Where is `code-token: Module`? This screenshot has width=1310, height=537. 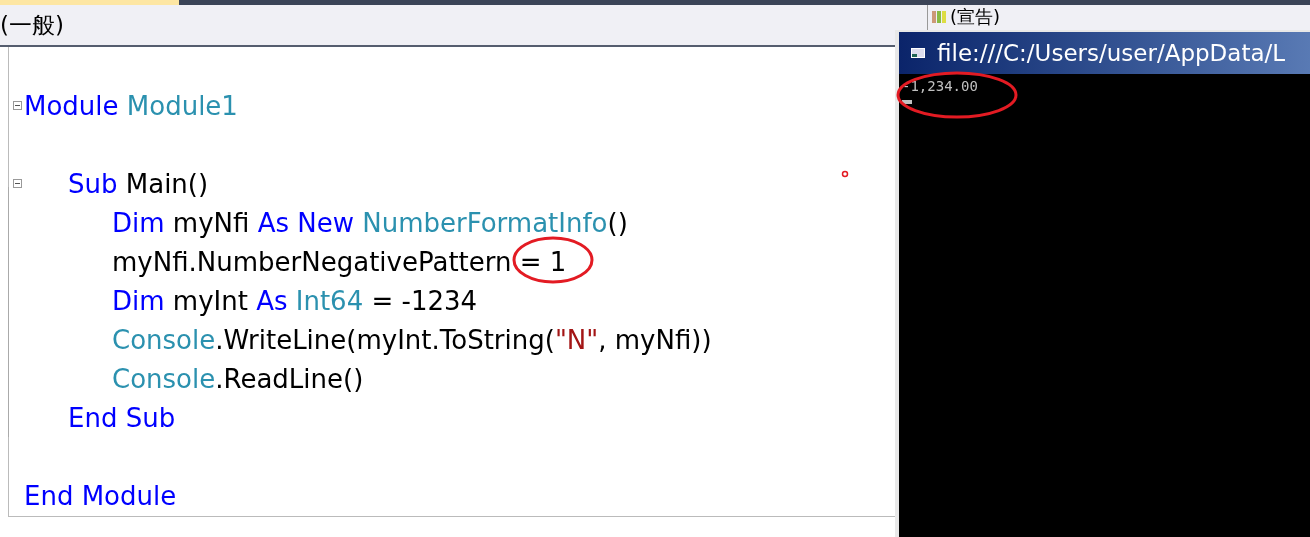 code-token: Module is located at coordinates (72, 106).